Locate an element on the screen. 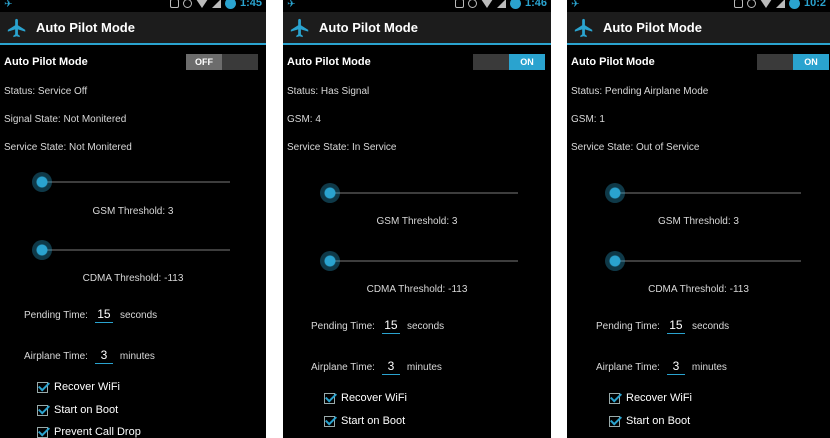  status-time: 10:2 is located at coordinates (814, 4).